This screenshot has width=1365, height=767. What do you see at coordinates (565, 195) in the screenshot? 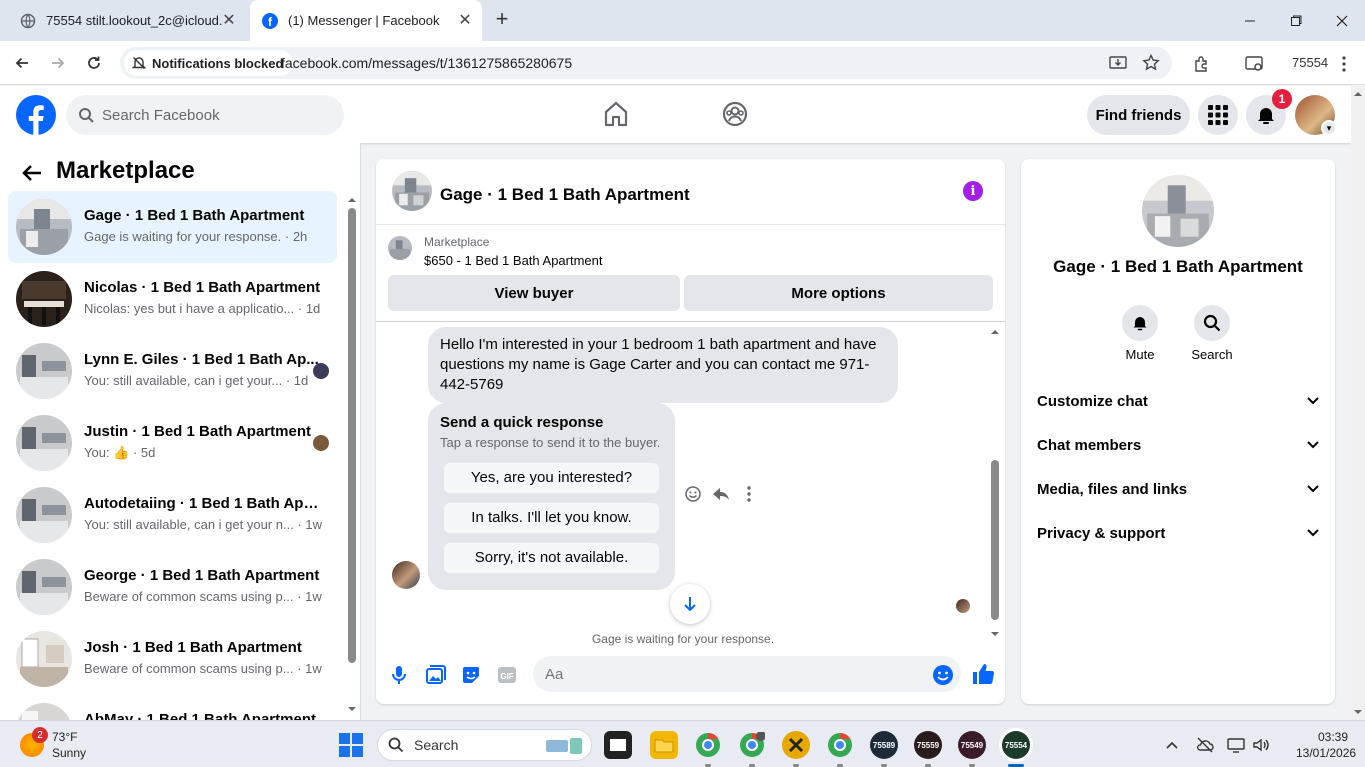
I see `chat-title: Gage · 1 Bed 1 Bath Apartment` at bounding box center [565, 195].